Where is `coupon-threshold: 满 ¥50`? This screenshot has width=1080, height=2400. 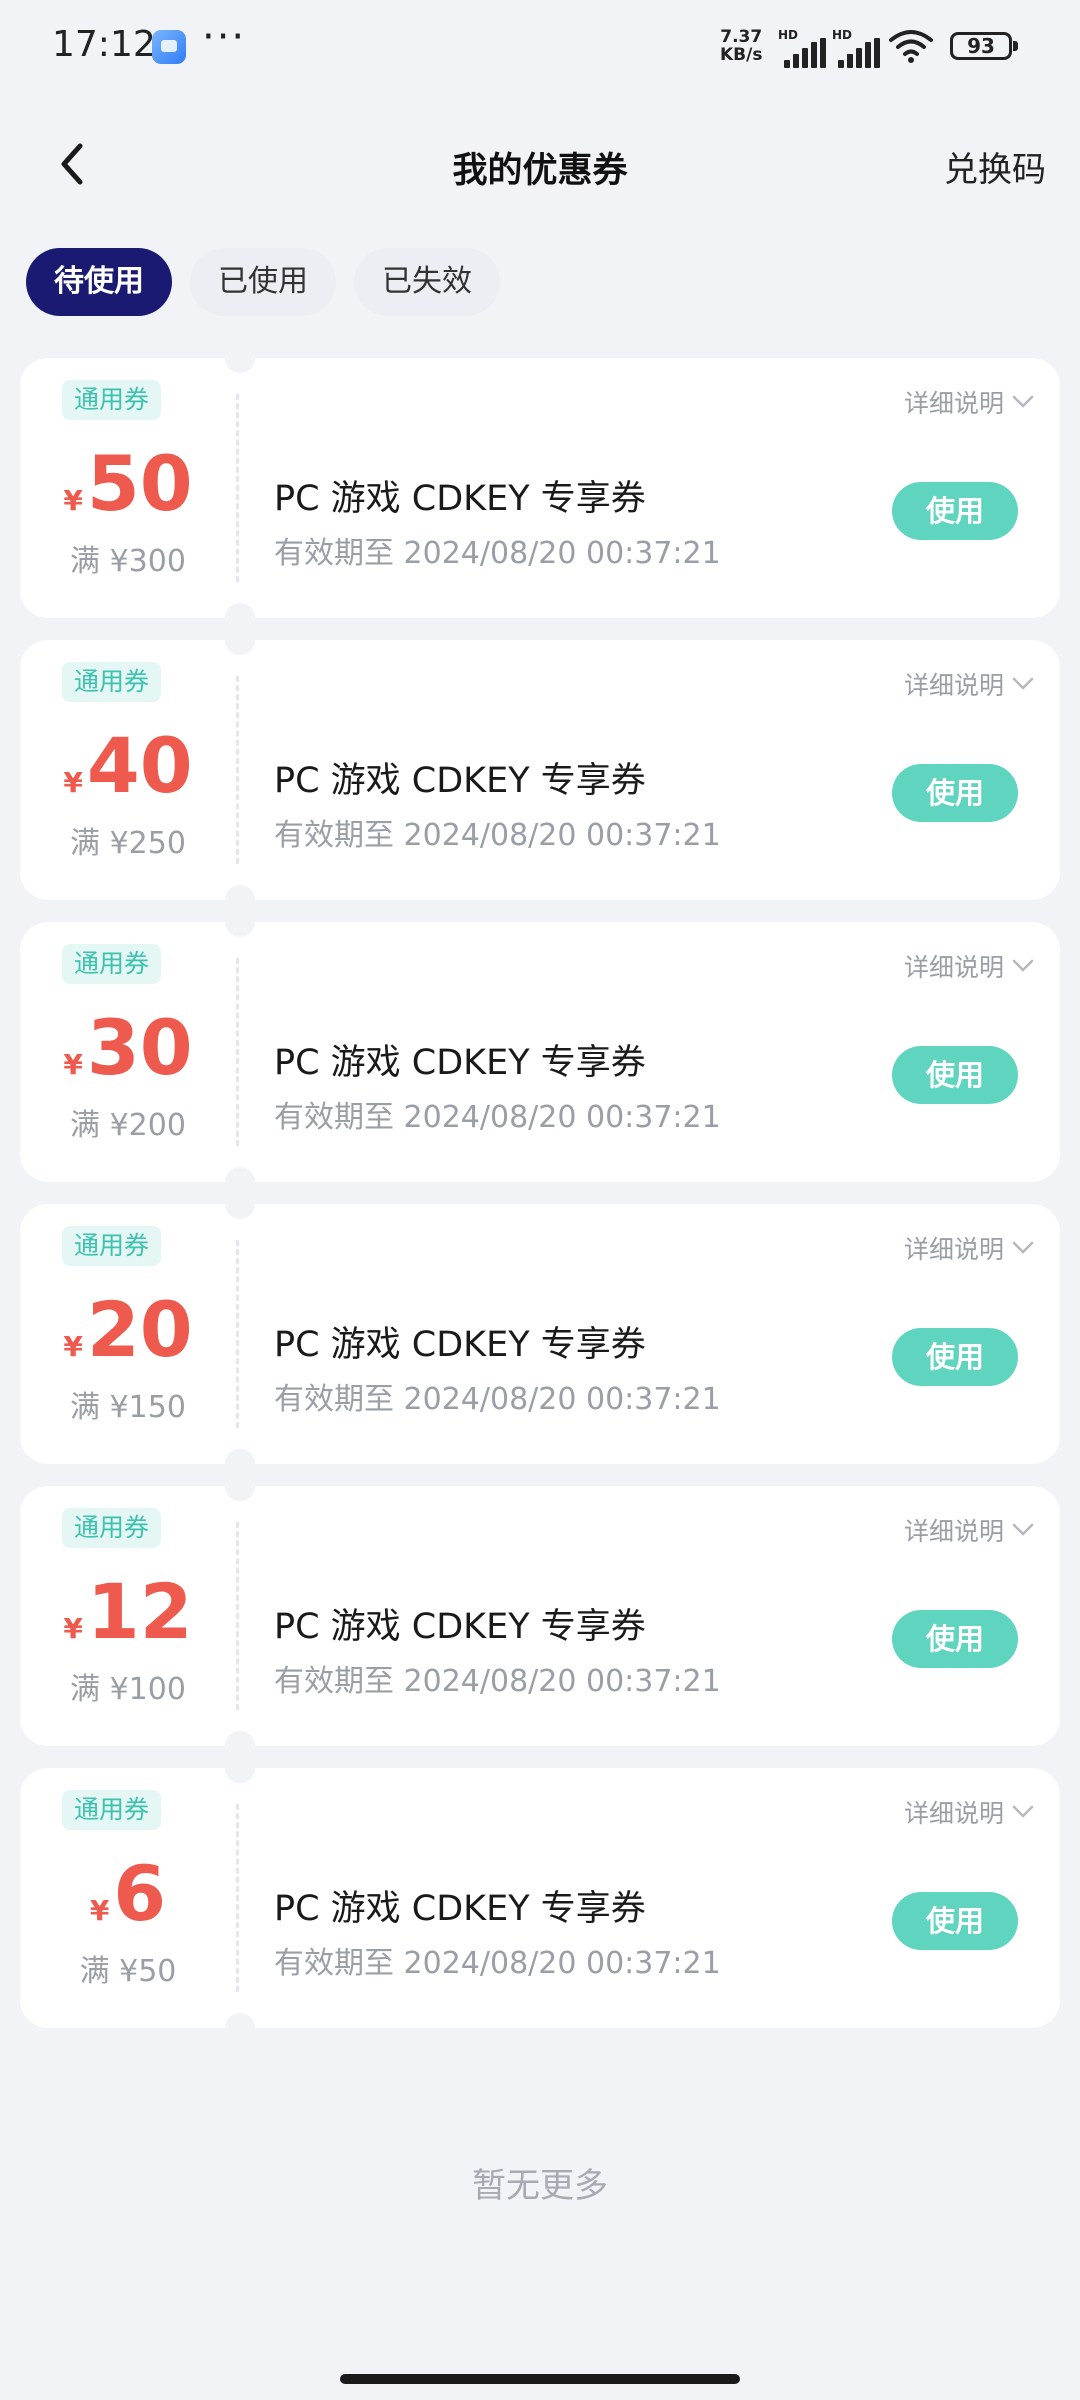 coupon-threshold: 满 ¥50 is located at coordinates (128, 1971).